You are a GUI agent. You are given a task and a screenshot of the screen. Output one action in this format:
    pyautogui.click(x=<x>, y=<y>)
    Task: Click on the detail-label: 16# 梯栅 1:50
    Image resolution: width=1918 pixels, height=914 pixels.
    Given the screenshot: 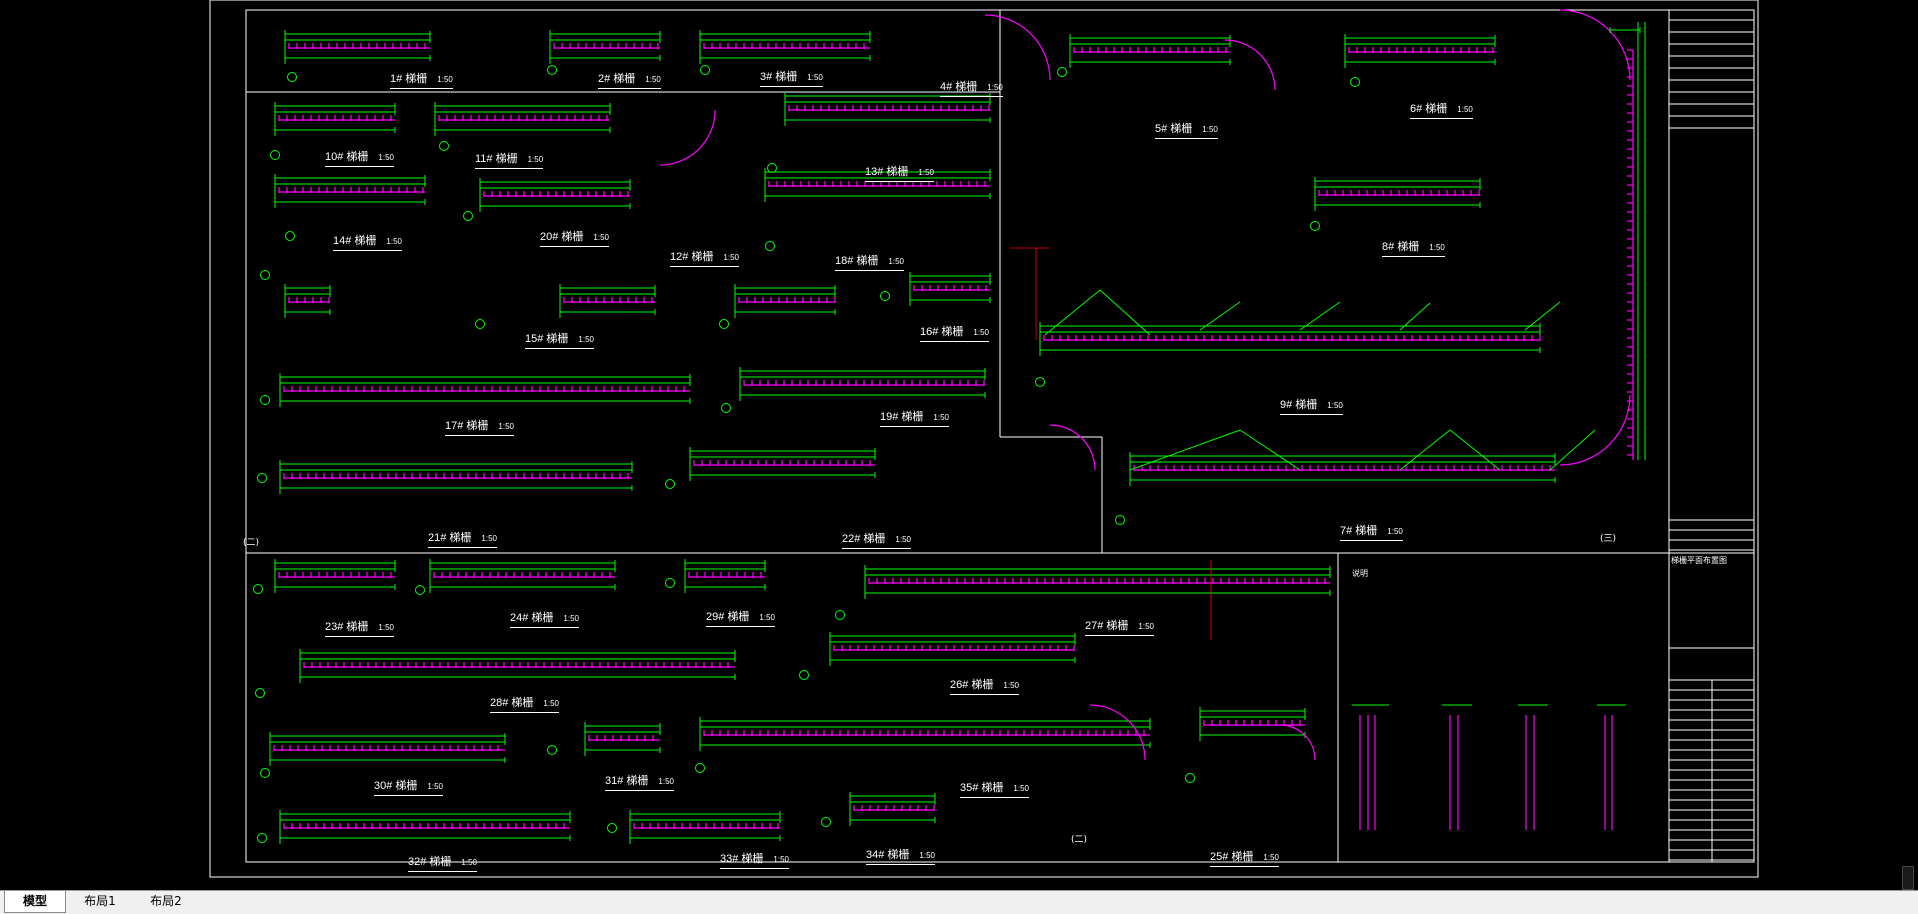 What is the action you would take?
    pyautogui.click(x=954, y=332)
    